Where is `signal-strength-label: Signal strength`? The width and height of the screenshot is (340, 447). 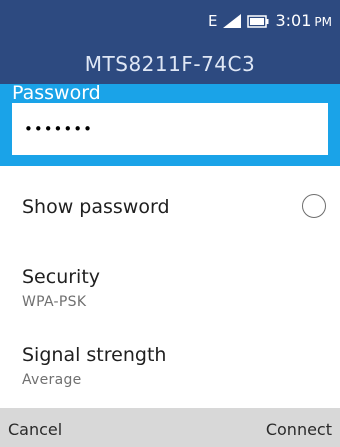
signal-strength-label: Signal strength is located at coordinates (94, 355).